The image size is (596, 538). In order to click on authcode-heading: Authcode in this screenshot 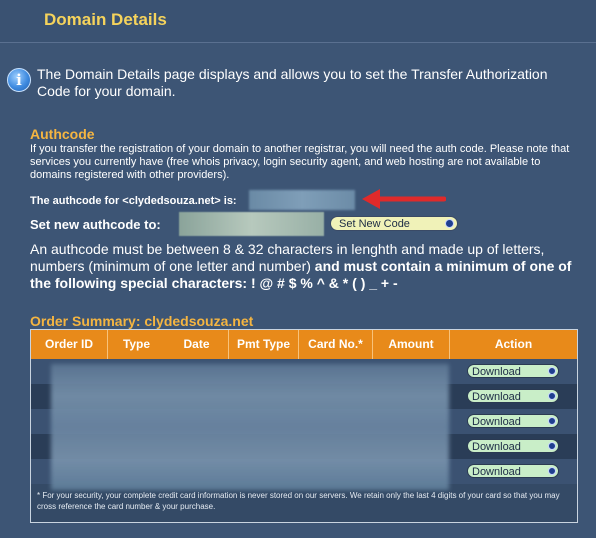, I will do `click(62, 134)`.